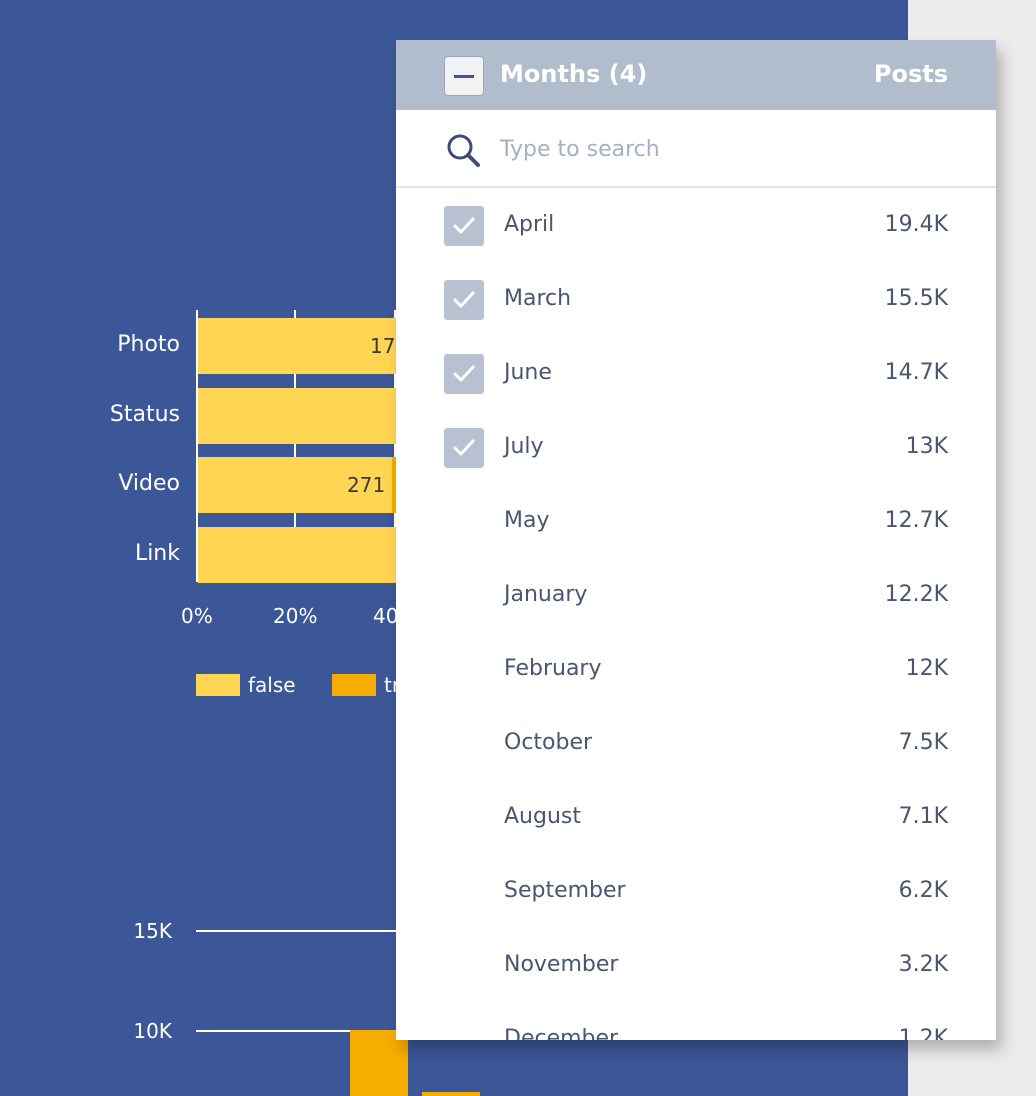  I want to click on select-all-checkbox, so click(464, 76).